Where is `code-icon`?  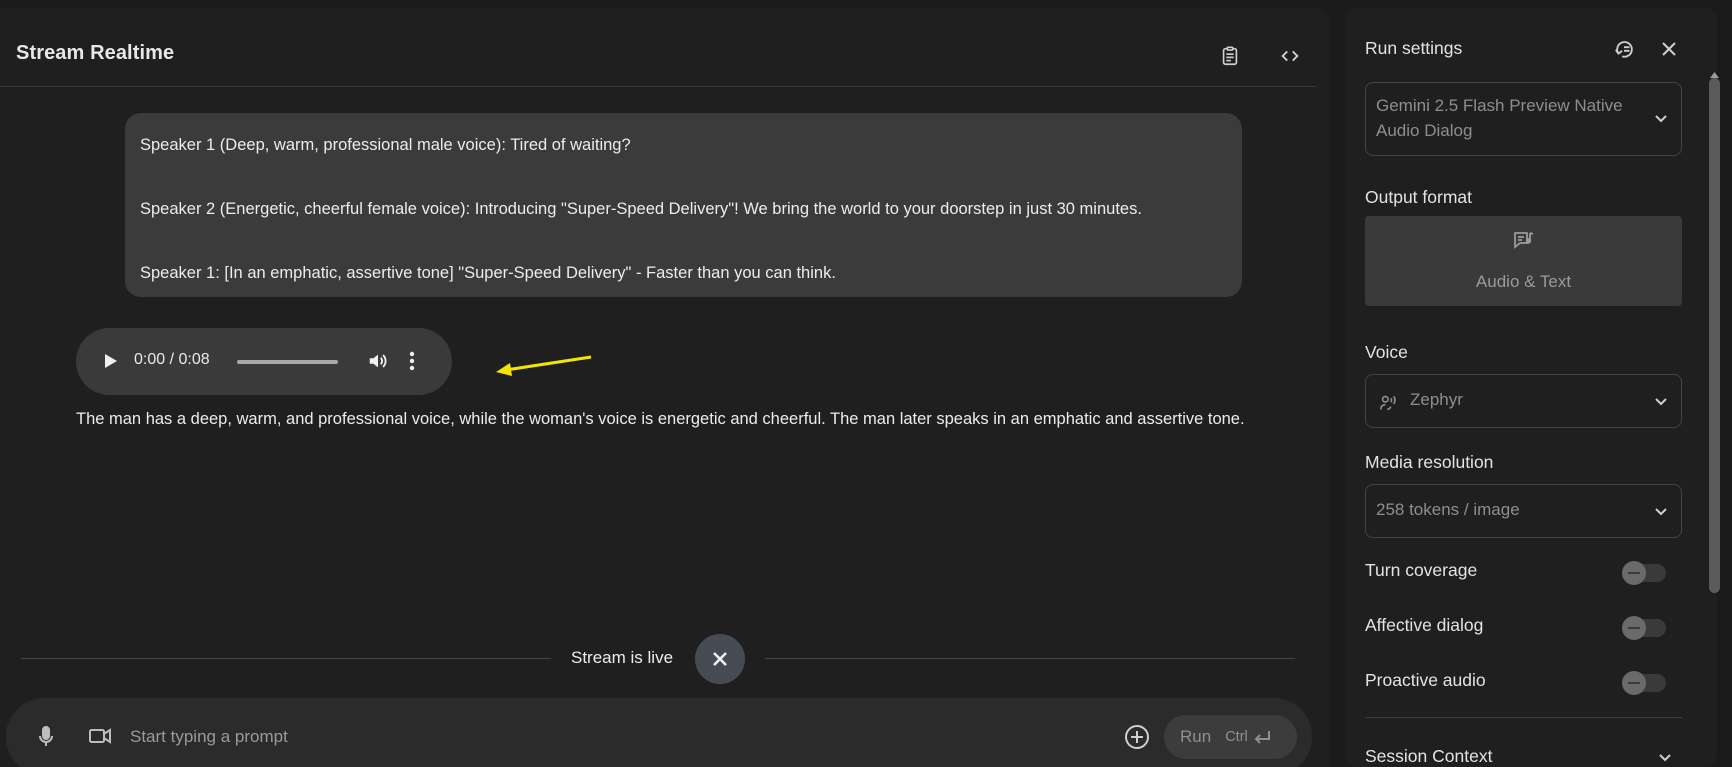 code-icon is located at coordinates (1290, 56).